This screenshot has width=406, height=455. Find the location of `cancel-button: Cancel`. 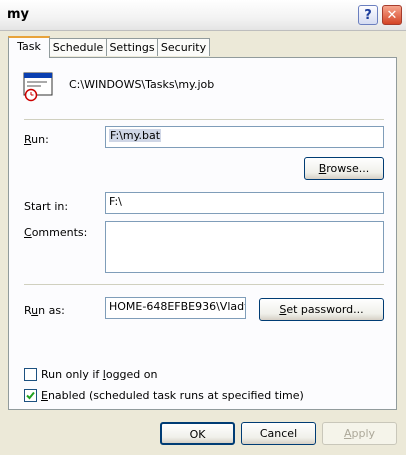

cancel-button: Cancel is located at coordinates (278, 433).